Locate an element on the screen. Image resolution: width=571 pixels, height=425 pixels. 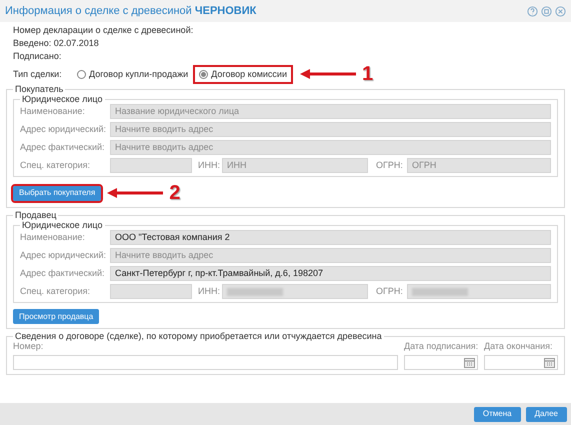
ogrn-field is located at coordinates (479, 291).